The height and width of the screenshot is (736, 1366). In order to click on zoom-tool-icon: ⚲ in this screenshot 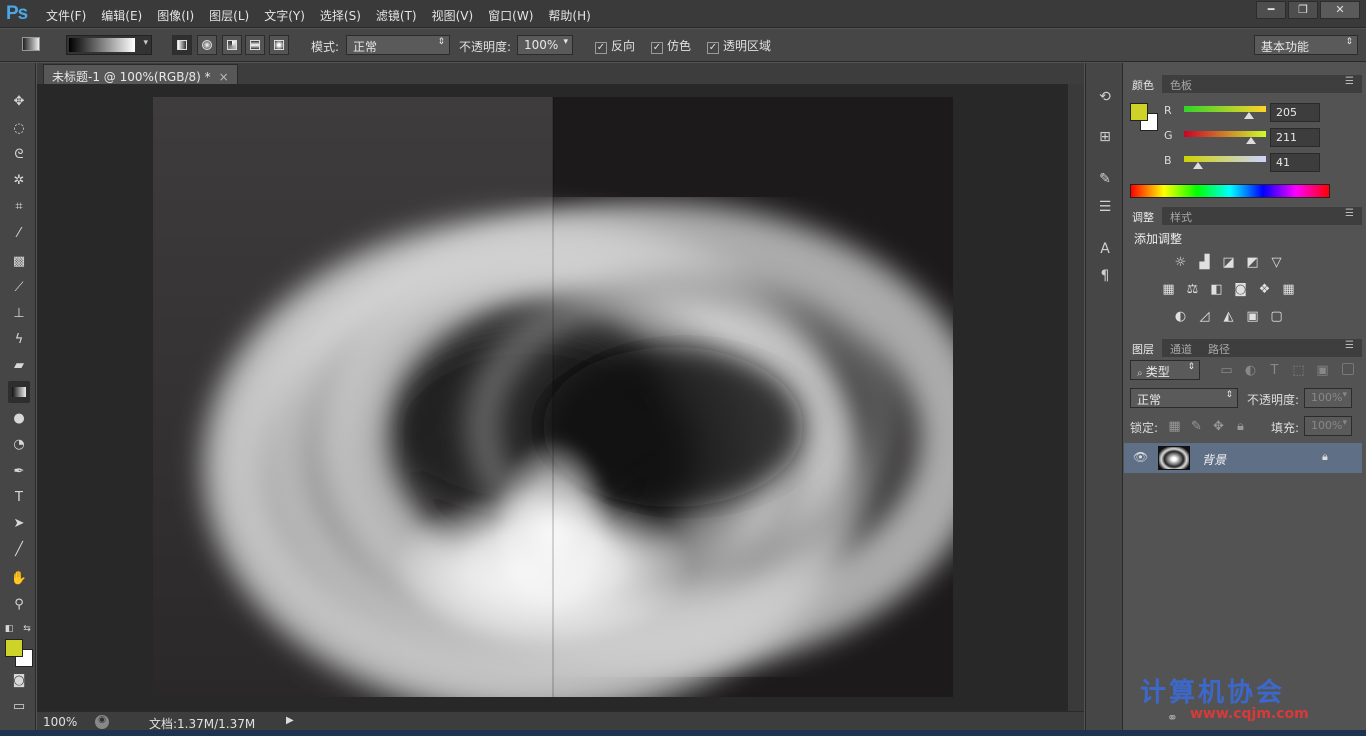, I will do `click(19, 605)`.